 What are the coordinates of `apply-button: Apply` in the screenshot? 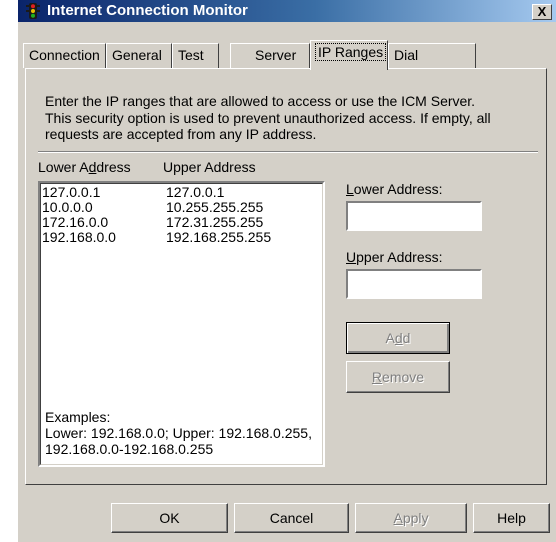 It's located at (411, 518).